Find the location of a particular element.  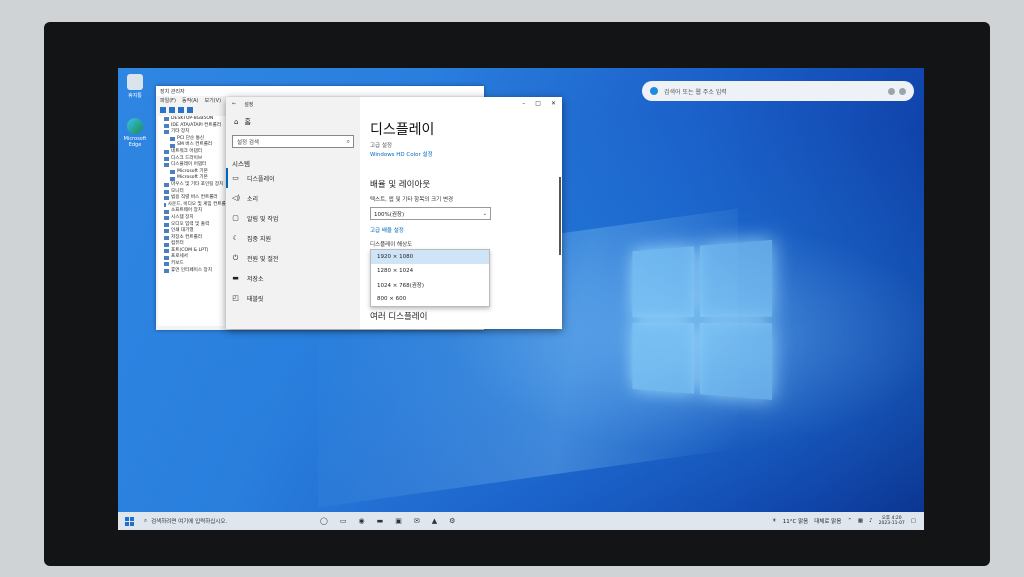

mail-icon: ✉ is located at coordinates (417, 521).